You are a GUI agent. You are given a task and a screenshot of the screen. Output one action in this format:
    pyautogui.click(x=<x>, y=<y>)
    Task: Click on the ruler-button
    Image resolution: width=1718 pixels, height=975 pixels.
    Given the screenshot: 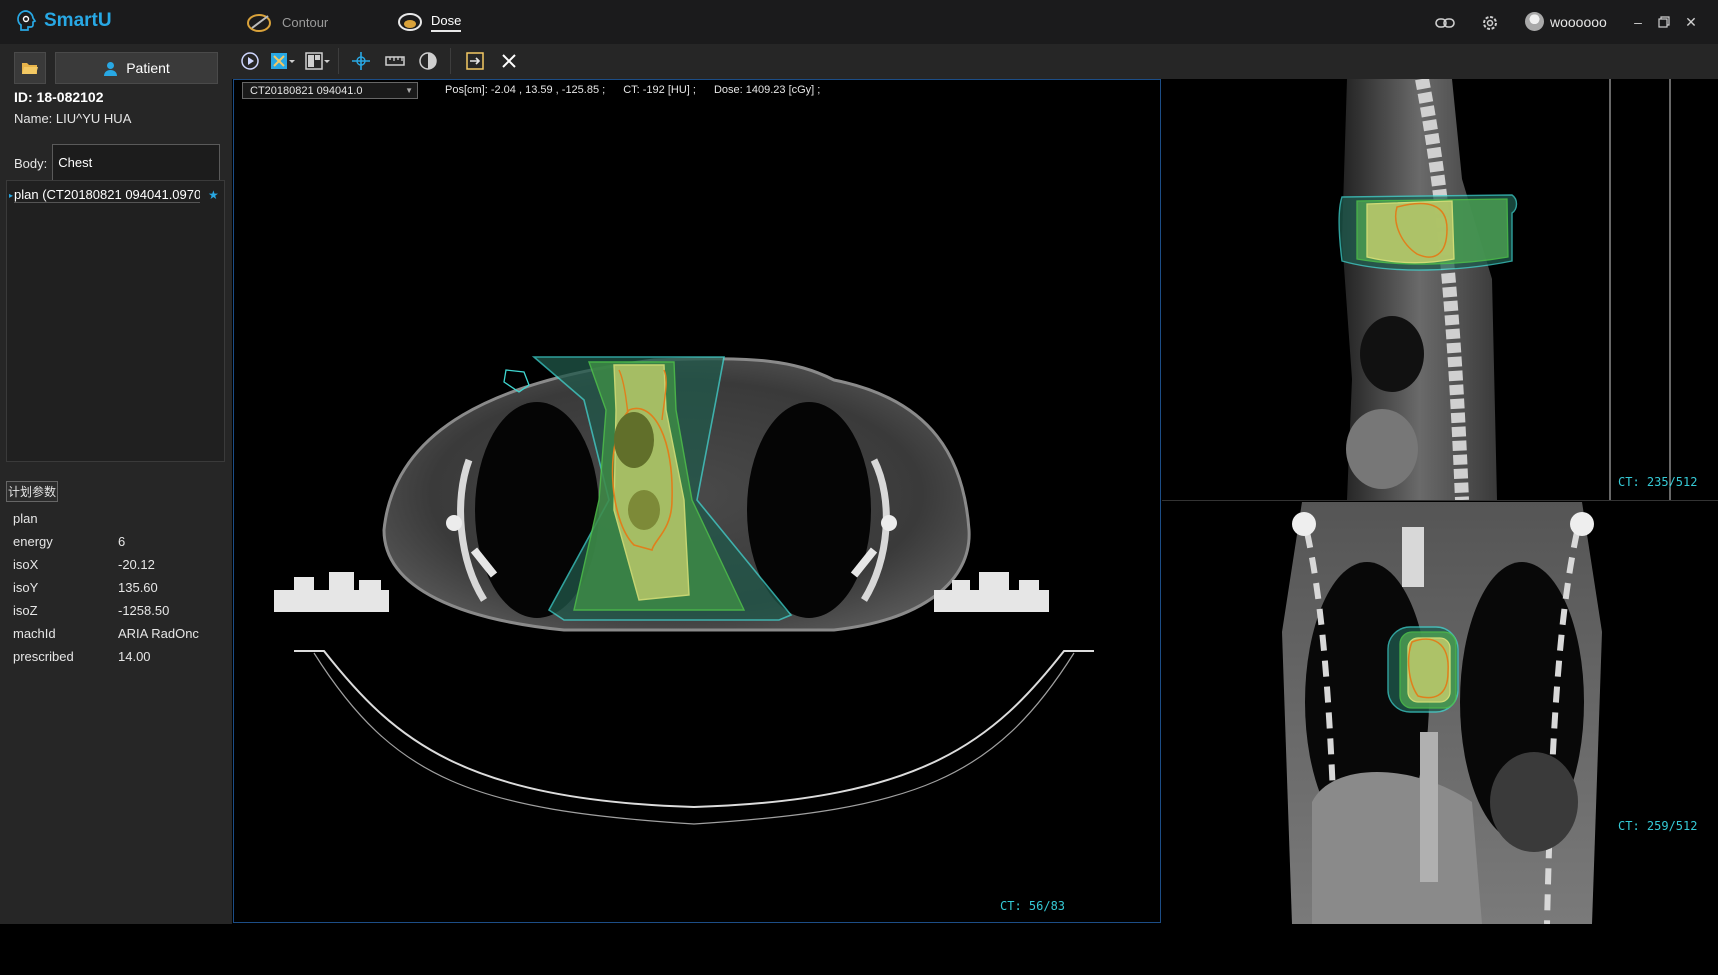 What is the action you would take?
    pyautogui.click(x=395, y=61)
    